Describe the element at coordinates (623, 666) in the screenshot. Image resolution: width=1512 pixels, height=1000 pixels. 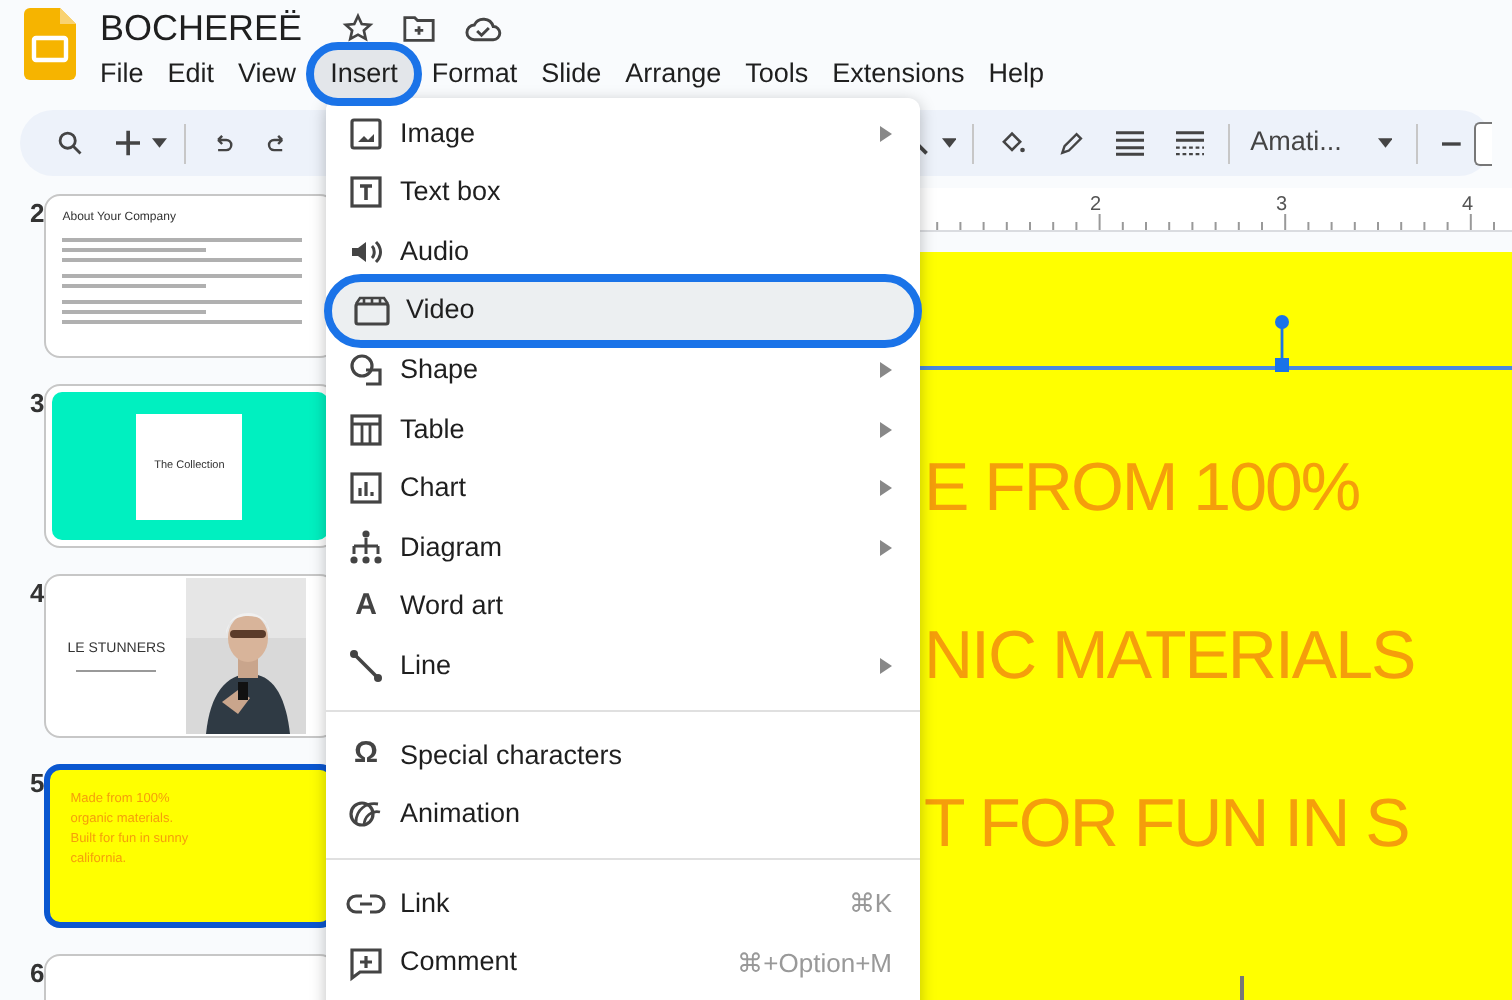
I see `menu-item: Line` at that location.